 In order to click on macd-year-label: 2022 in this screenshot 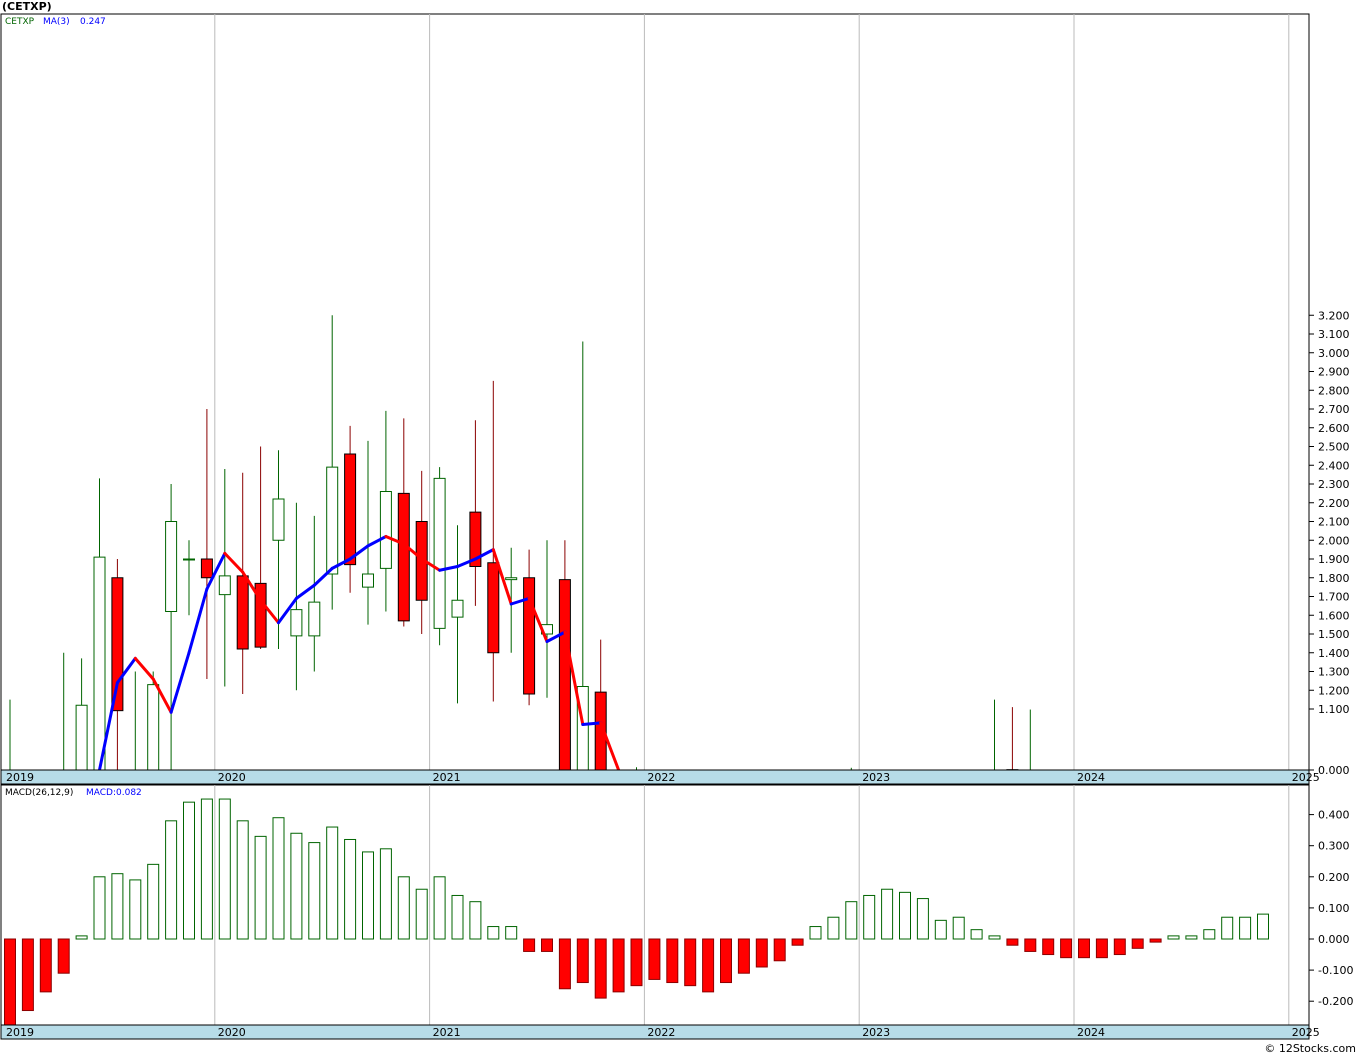, I will do `click(661, 1032)`.